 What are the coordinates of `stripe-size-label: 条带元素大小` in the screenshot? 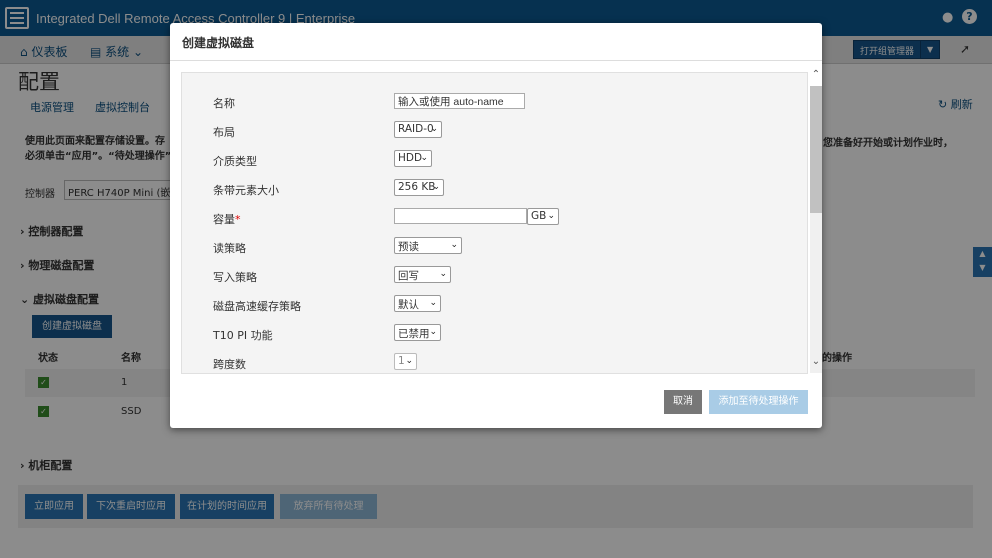 It's located at (246, 190).